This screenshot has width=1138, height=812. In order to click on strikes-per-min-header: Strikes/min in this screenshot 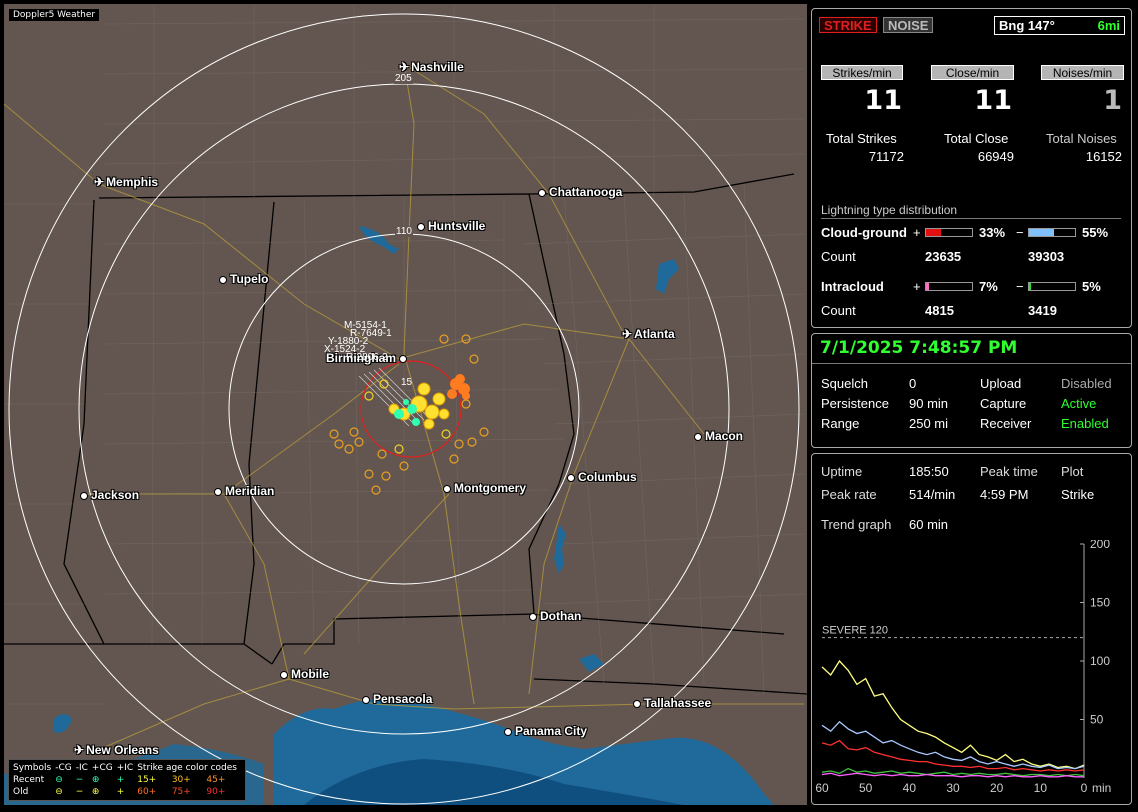, I will do `click(862, 72)`.